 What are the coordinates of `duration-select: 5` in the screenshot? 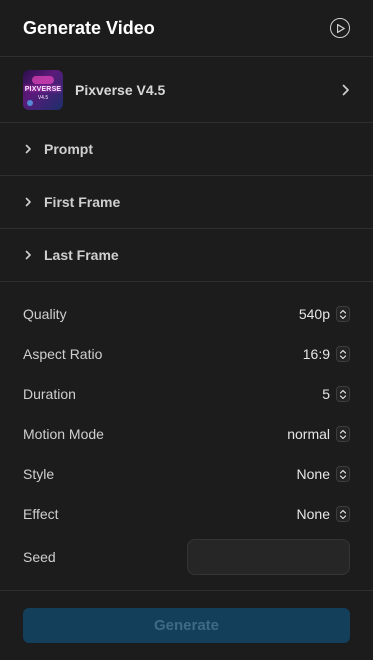 It's located at (336, 394).